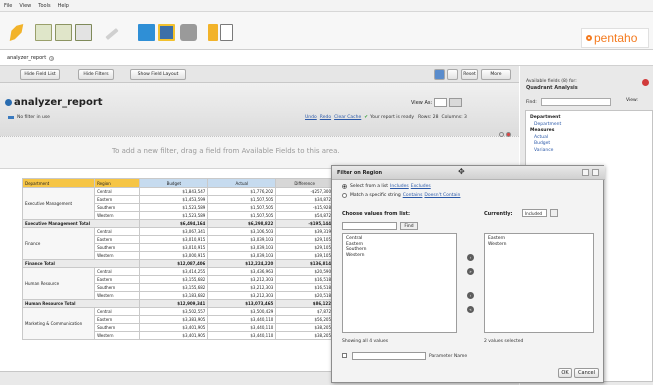 The image size is (653, 385). What do you see at coordinates (304, 263) in the screenshot?
I see `total-value: $136,814` at bounding box center [304, 263].